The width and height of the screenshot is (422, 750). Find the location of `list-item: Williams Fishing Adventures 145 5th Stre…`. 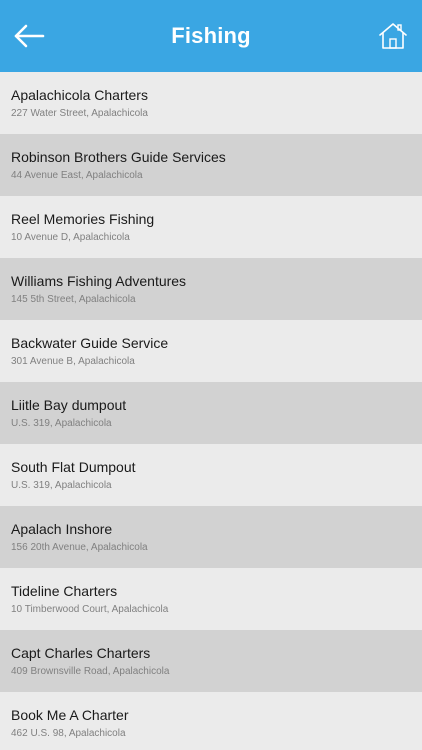

list-item: Williams Fishing Adventures 145 5th Stre… is located at coordinates (211, 289).